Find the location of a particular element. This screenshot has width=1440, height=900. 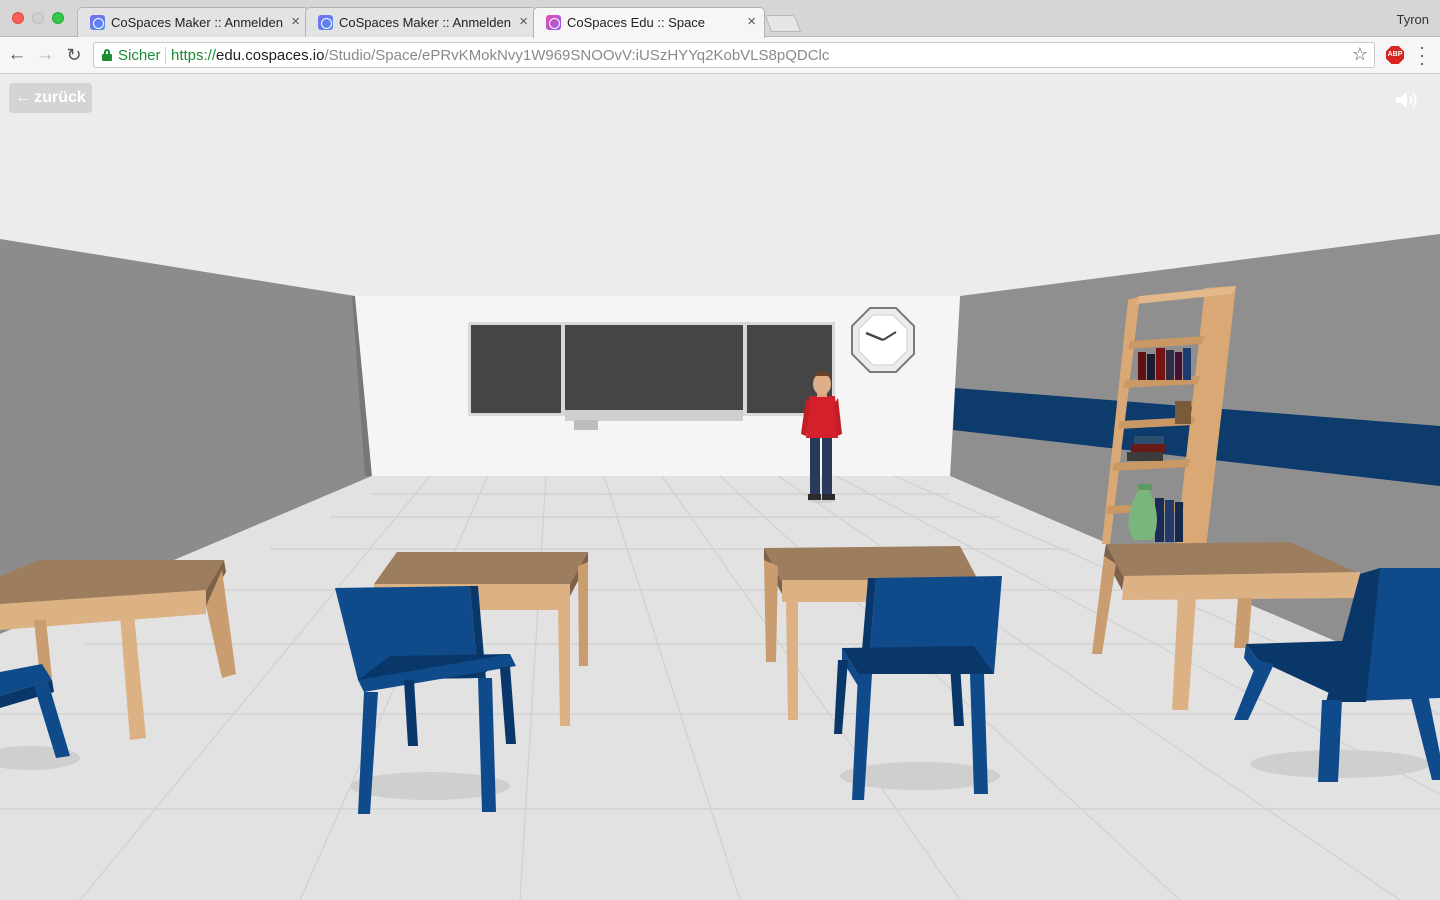

back-button-label: zurück is located at coordinates (60, 97).